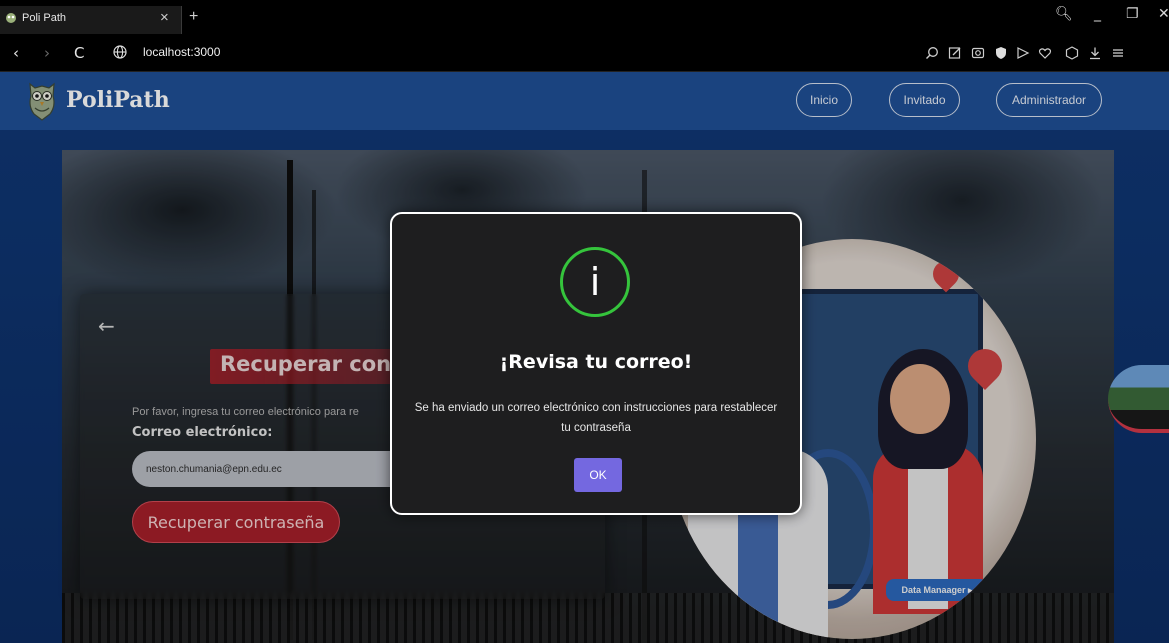 This screenshot has height=643, width=1169. What do you see at coordinates (181, 52) in the screenshot?
I see `url-field: localhost:3000` at bounding box center [181, 52].